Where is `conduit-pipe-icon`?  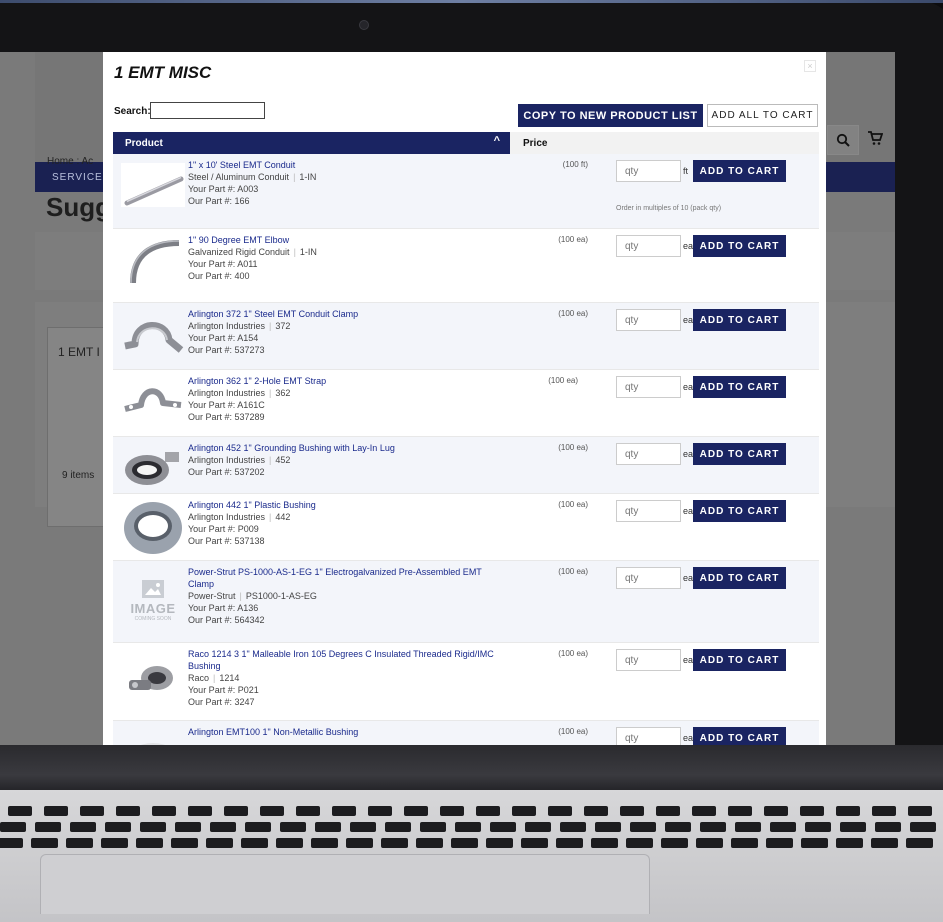 conduit-pipe-icon is located at coordinates (153, 185).